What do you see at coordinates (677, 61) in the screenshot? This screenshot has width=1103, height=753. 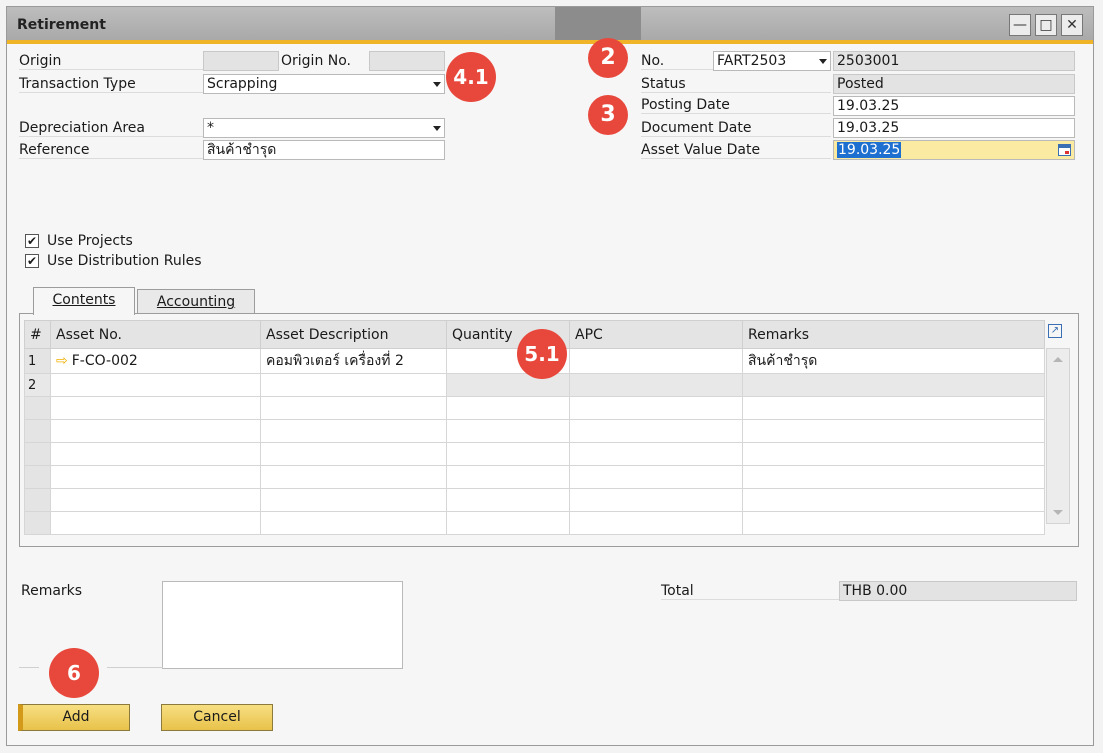 I see `no-label: No.` at bounding box center [677, 61].